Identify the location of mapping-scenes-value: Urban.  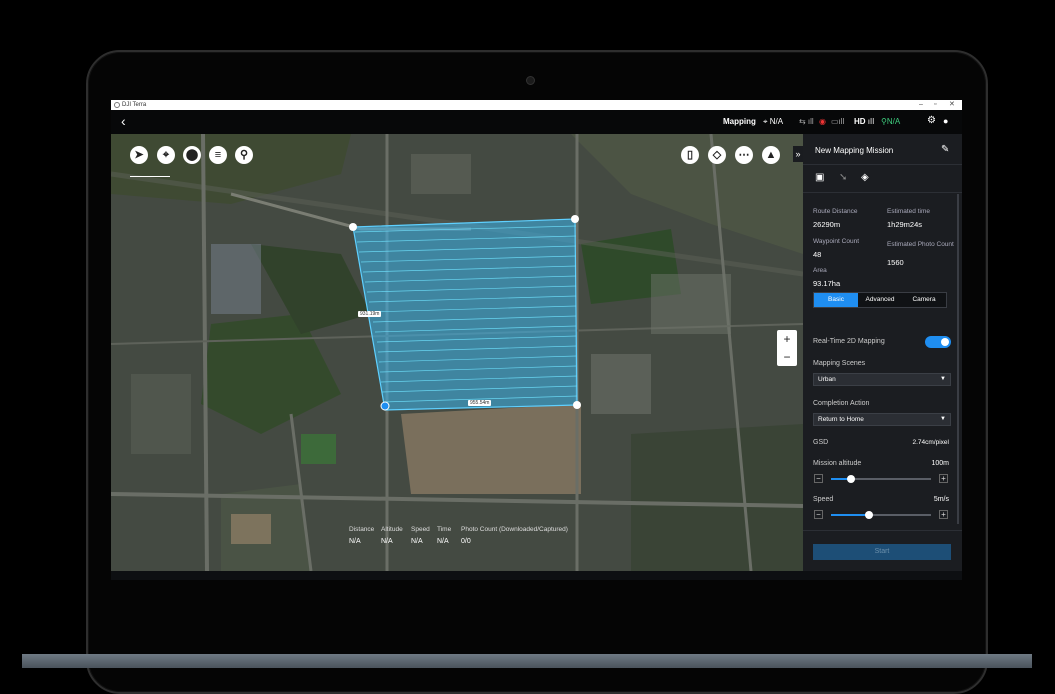
(827, 379).